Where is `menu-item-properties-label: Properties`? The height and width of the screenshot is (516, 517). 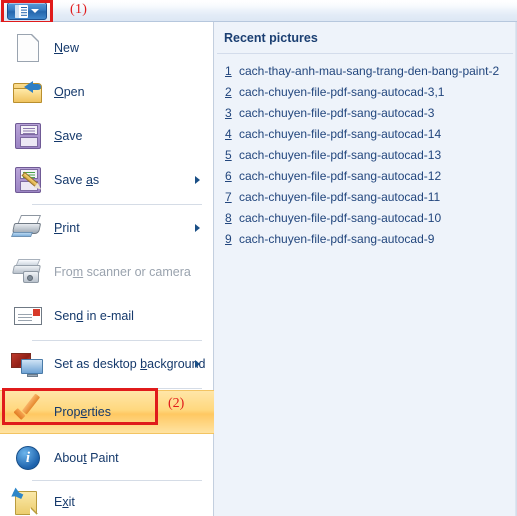 menu-item-properties-label: Properties is located at coordinates (82, 412).